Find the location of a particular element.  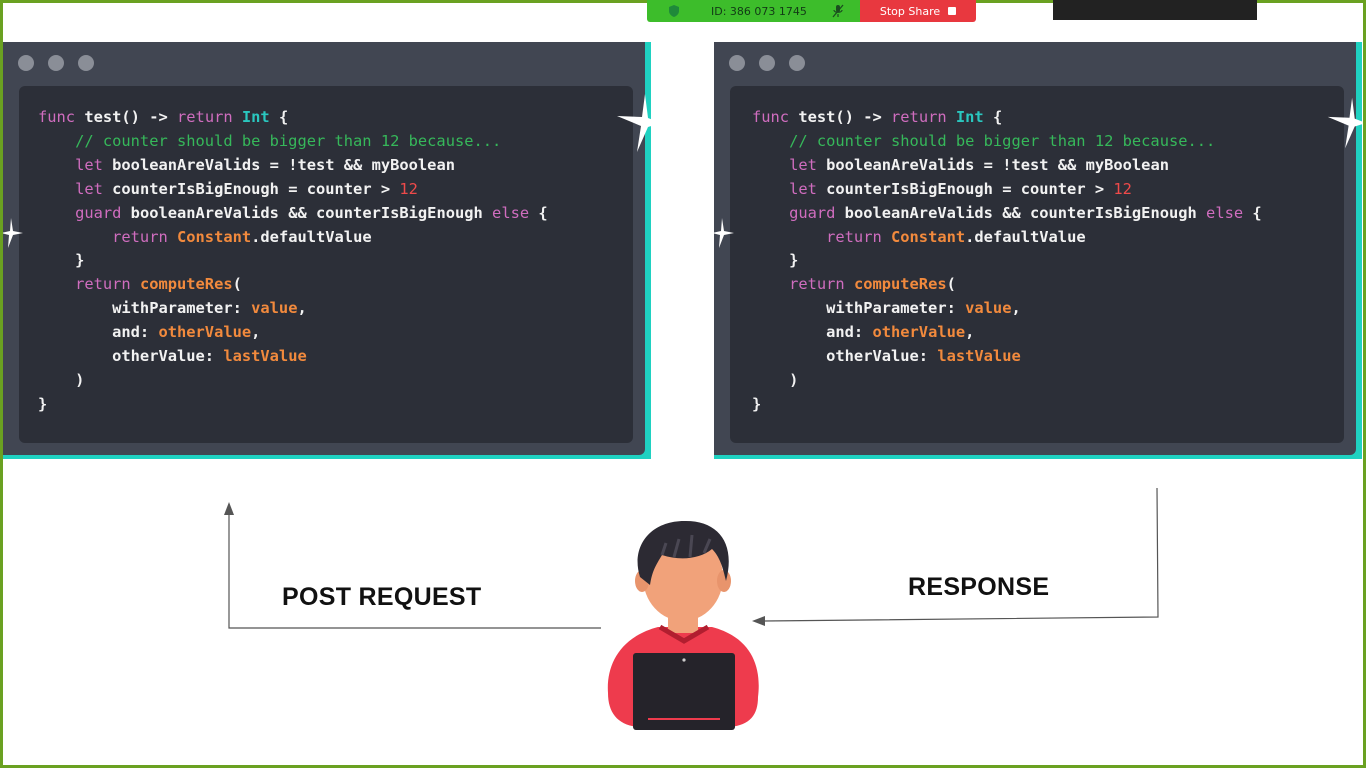

developer-illustration is located at coordinates (683, 625).